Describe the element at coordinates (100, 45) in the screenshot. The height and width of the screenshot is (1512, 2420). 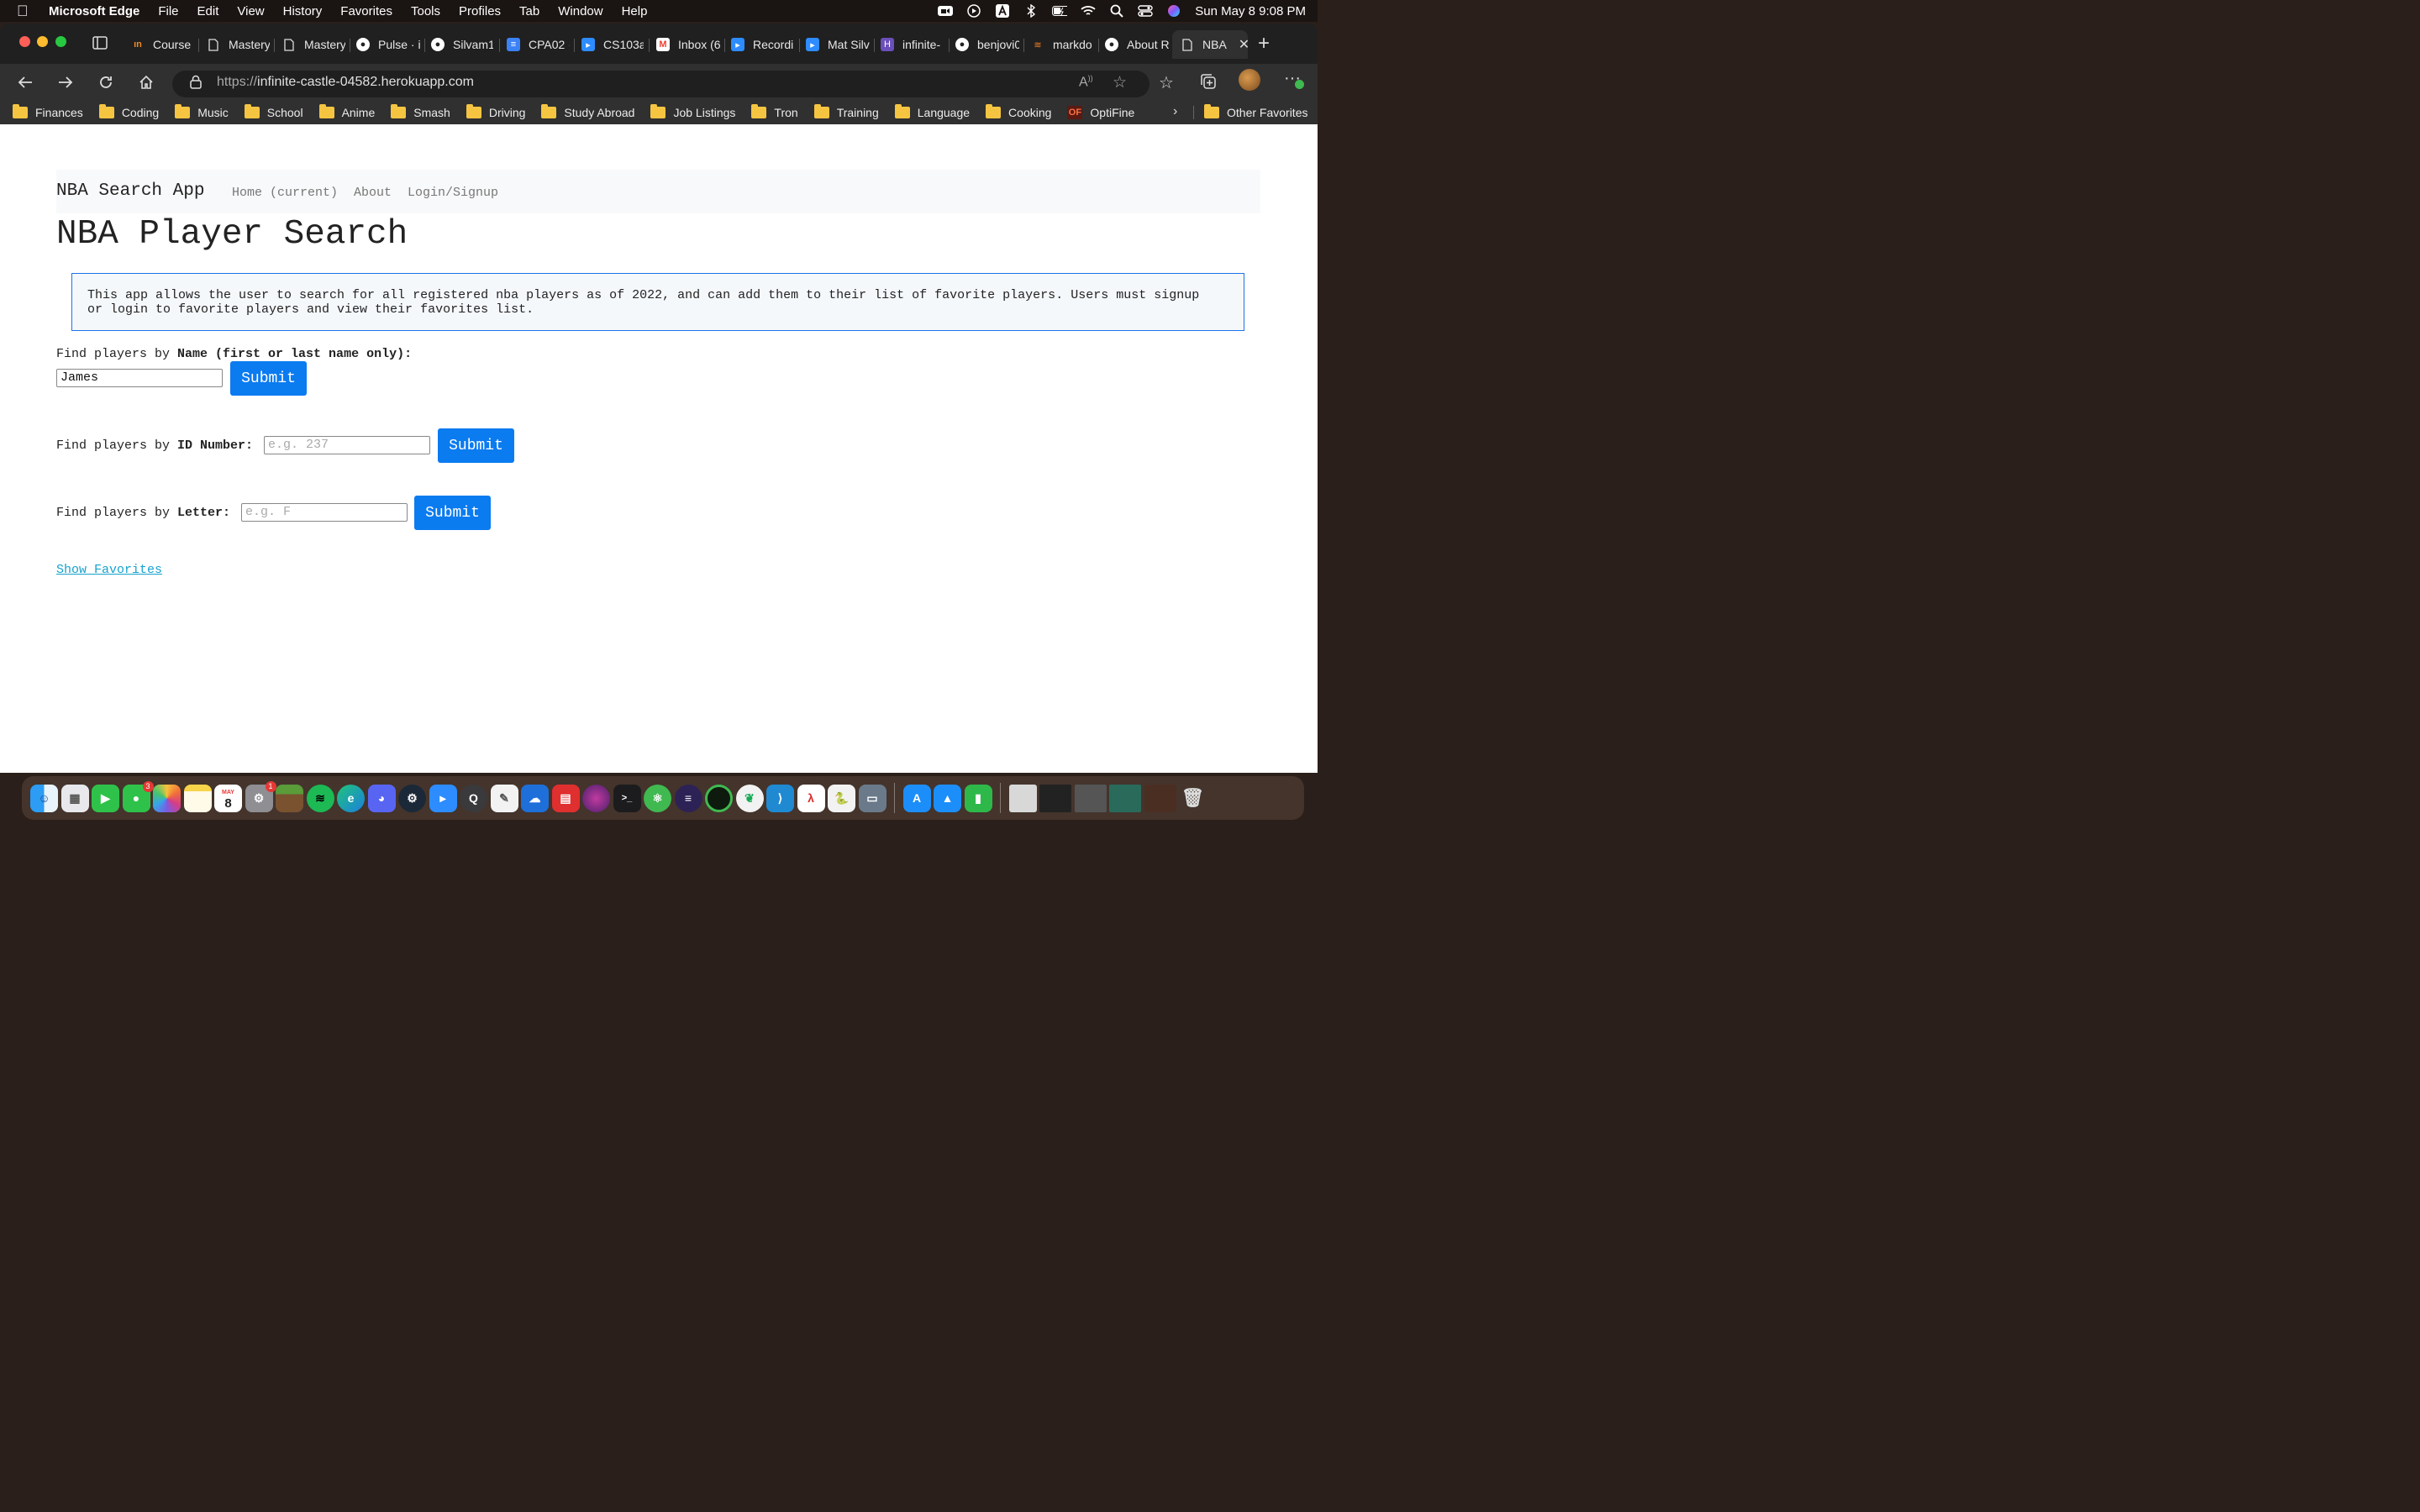
I see `sidebar-toggle-icon` at that location.